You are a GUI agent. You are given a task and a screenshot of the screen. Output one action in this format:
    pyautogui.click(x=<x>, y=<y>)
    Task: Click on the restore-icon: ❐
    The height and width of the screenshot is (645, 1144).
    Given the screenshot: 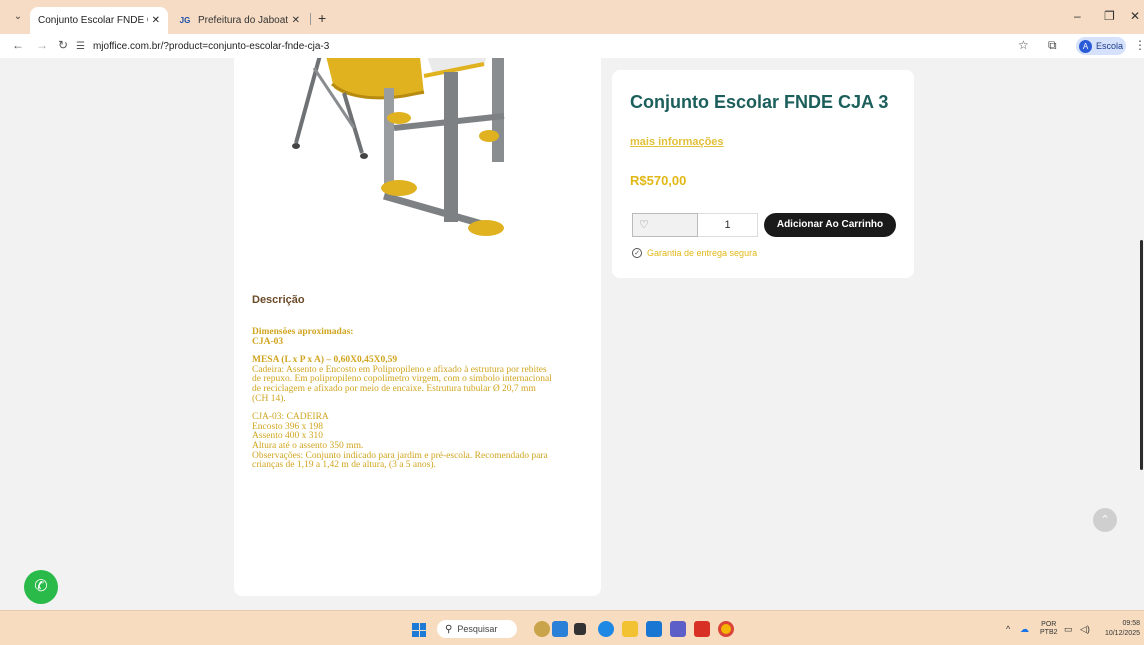 What is the action you would take?
    pyautogui.click(x=1109, y=16)
    